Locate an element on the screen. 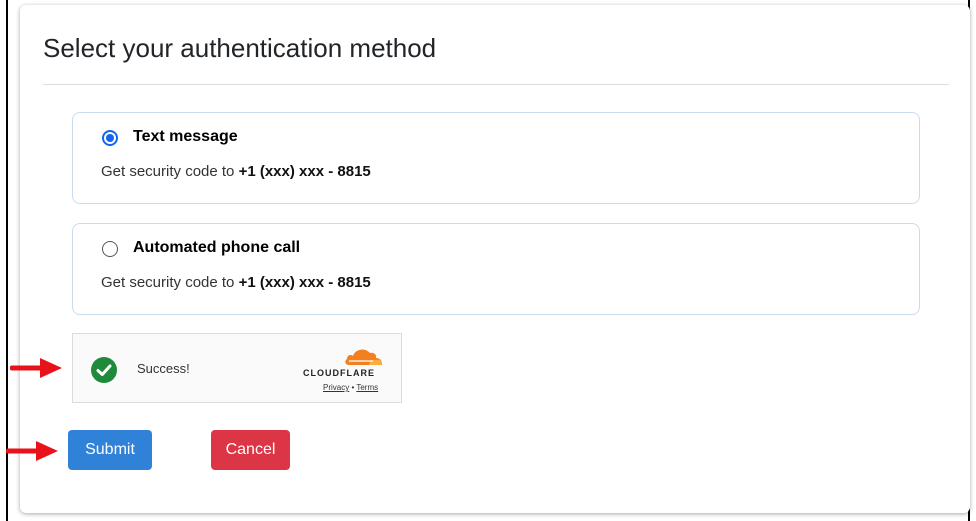 Image resolution: width=976 pixels, height=521 pixels. option-label-phone-call: Automated phone call is located at coordinates (217, 247).